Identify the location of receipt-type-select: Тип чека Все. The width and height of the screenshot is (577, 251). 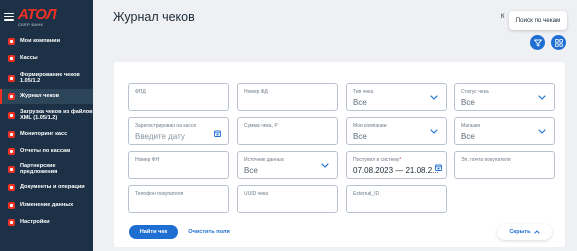
(396, 97).